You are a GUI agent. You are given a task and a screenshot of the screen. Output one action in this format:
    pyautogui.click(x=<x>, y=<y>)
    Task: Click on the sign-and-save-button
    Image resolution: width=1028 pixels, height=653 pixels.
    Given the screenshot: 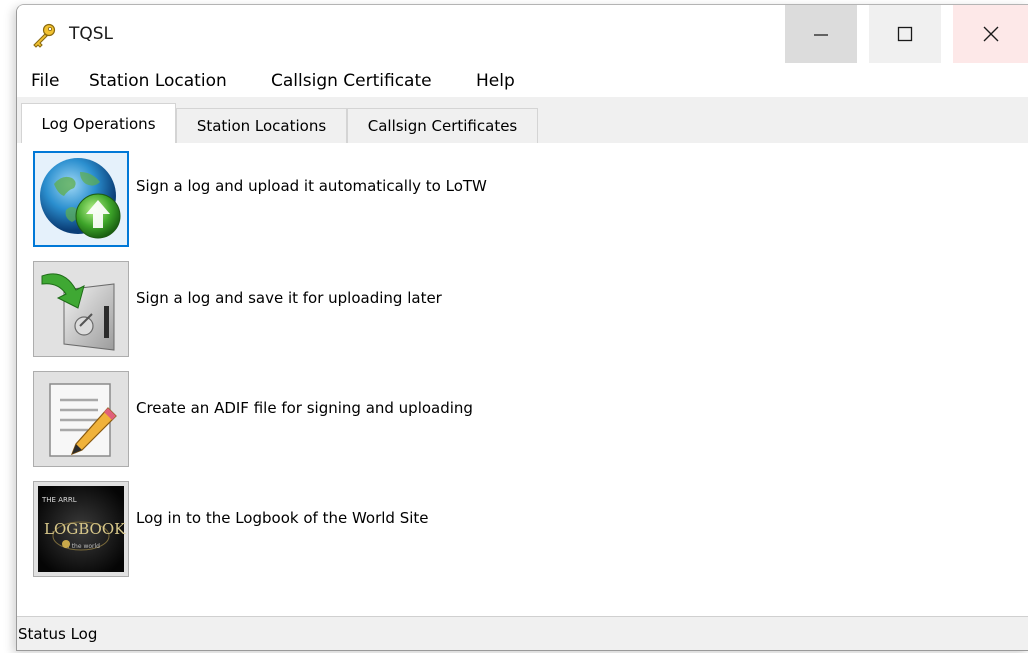 What is the action you would take?
    pyautogui.click(x=81, y=309)
    